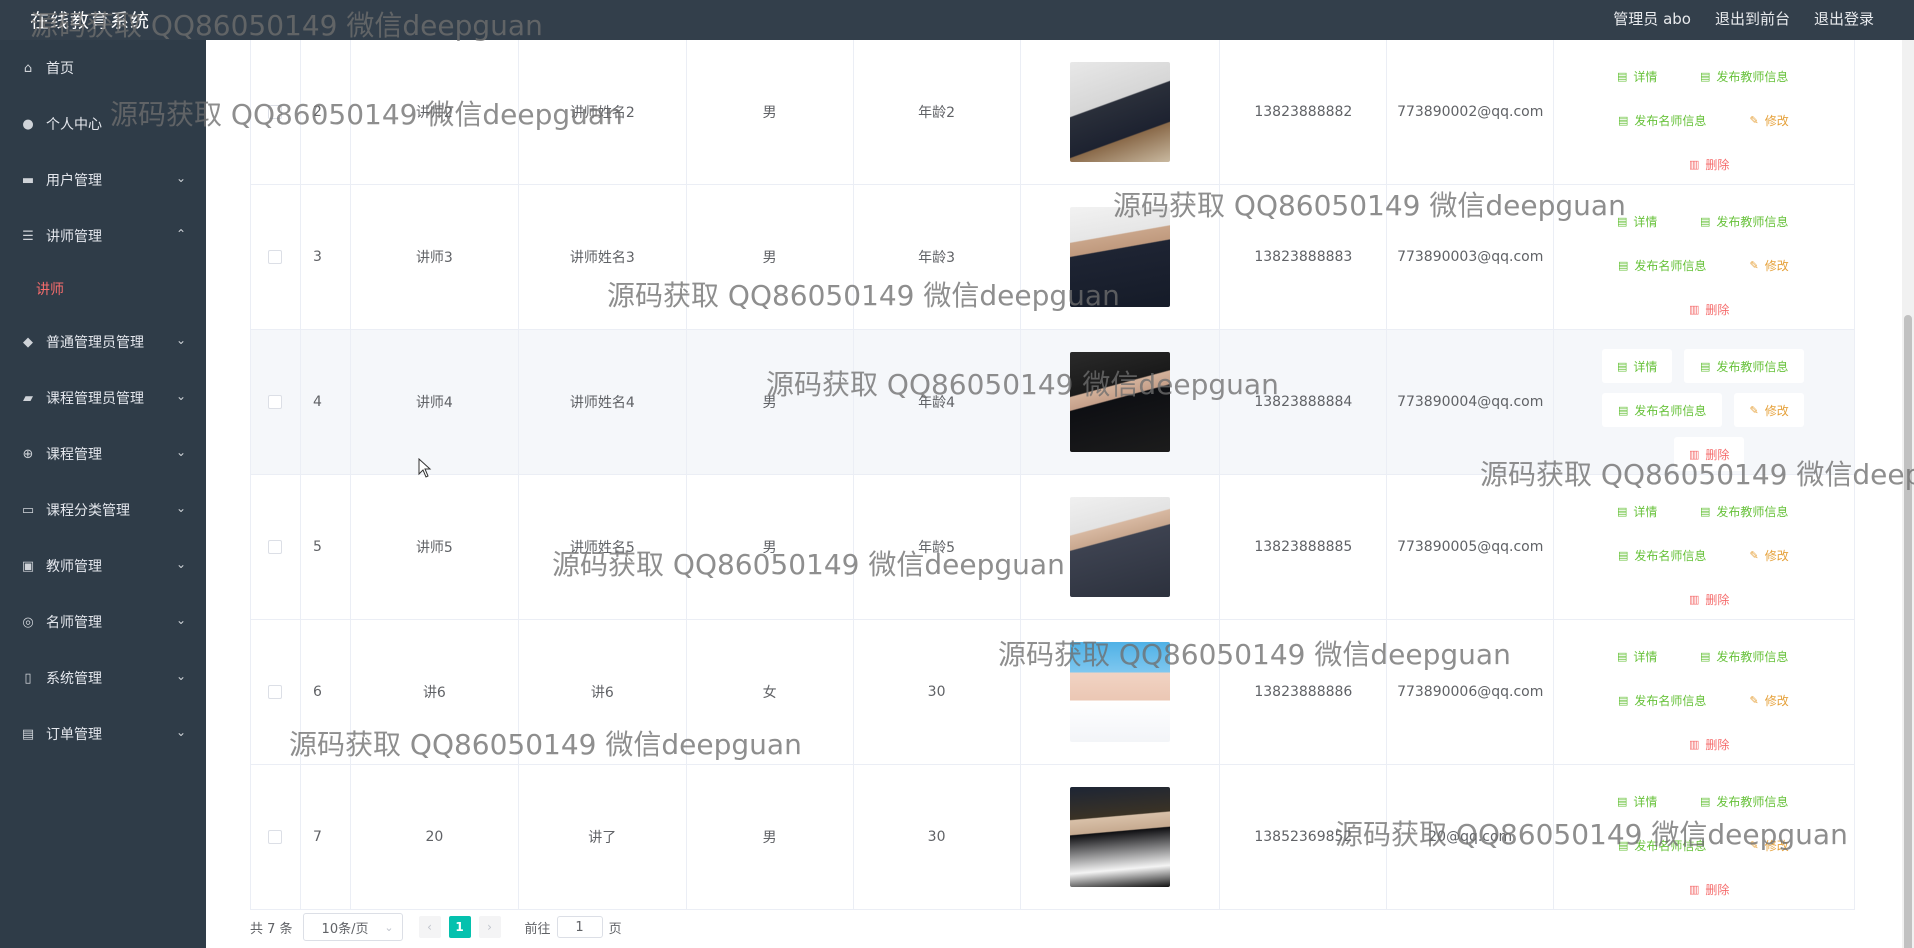 The image size is (1914, 948). I want to click on sidebar-item-famous-teachers: ◎ 名师管理 ⌄, so click(103, 622).